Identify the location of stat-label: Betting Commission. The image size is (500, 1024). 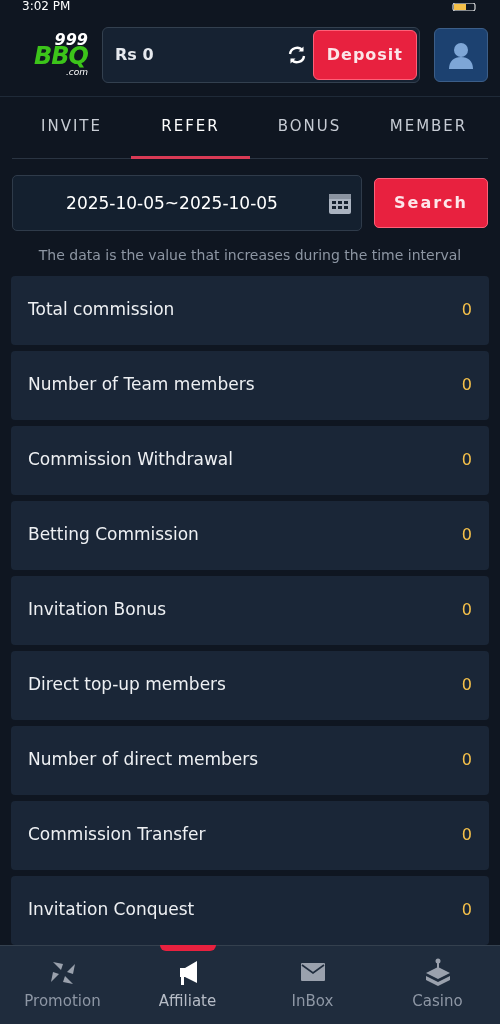
(113, 535).